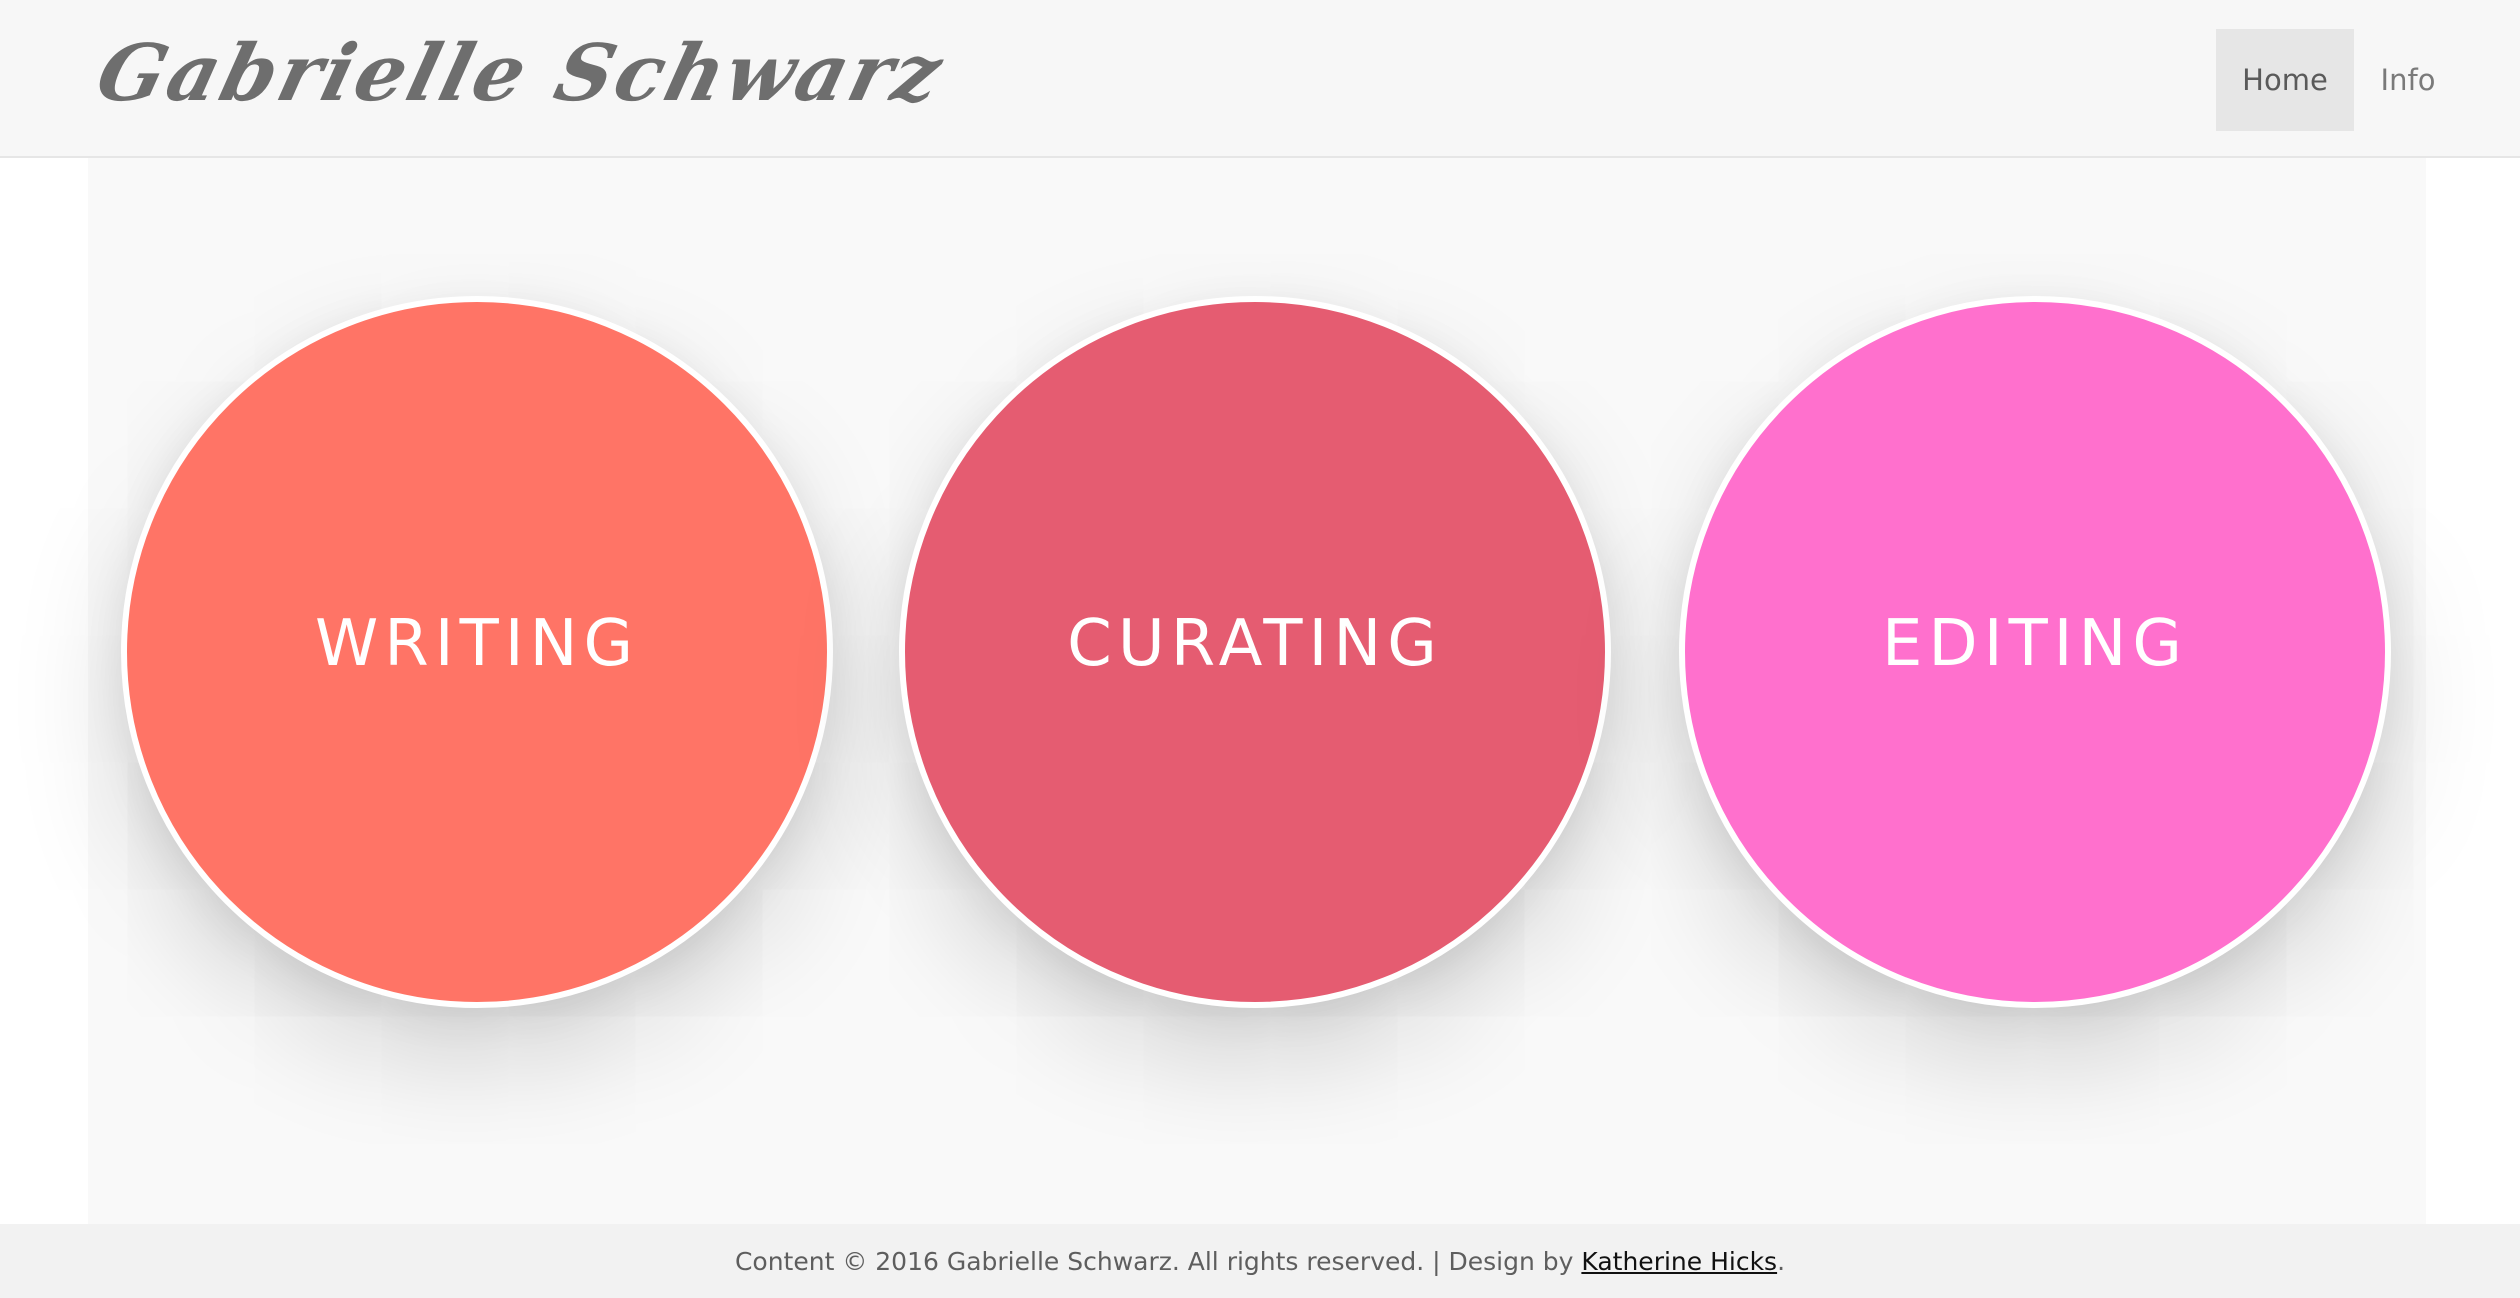 The image size is (2520, 1298). I want to click on main-nav: Home Info, so click(2368, 80).